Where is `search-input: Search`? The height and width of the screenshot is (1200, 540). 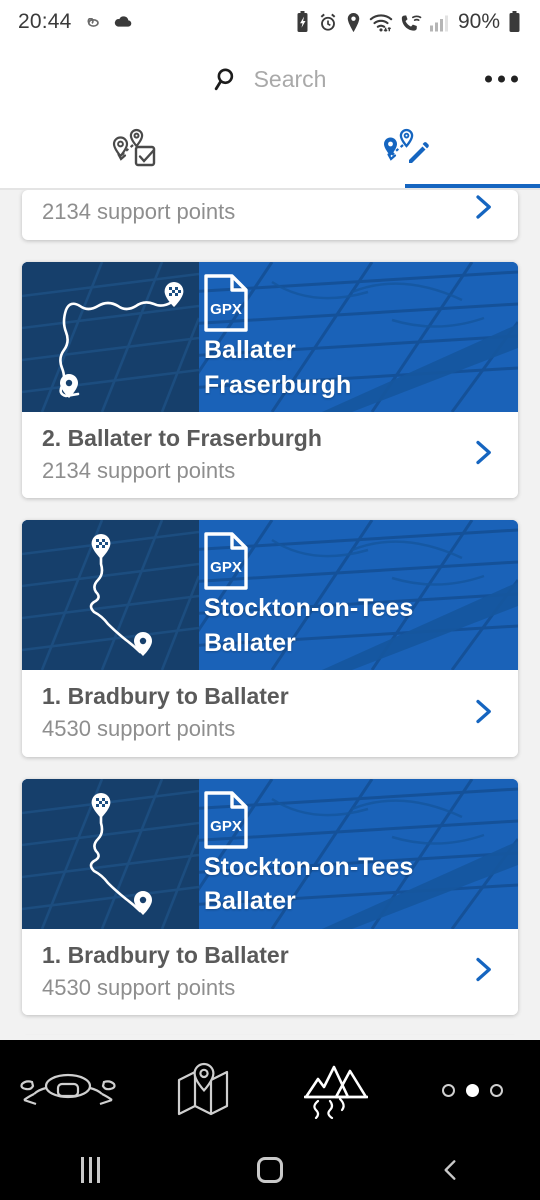 search-input: Search is located at coordinates (270, 79).